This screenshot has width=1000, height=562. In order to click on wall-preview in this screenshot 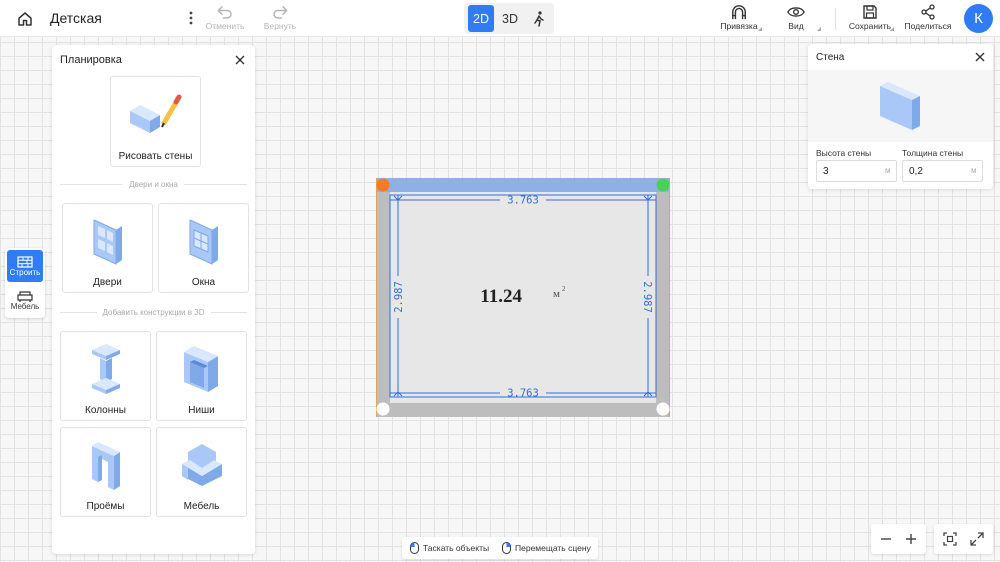, I will do `click(900, 106)`.